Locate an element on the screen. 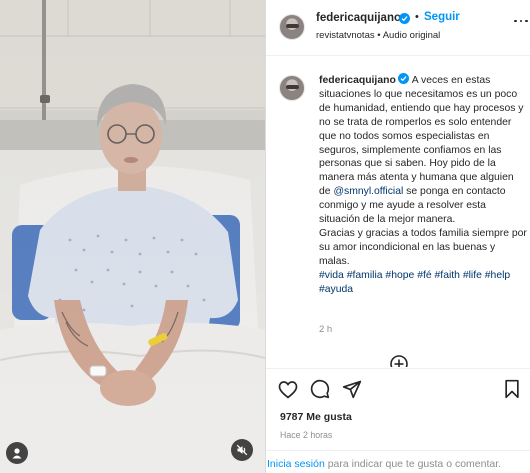 The height and width of the screenshot is (473, 530). heart-icon is located at coordinates (288, 389).